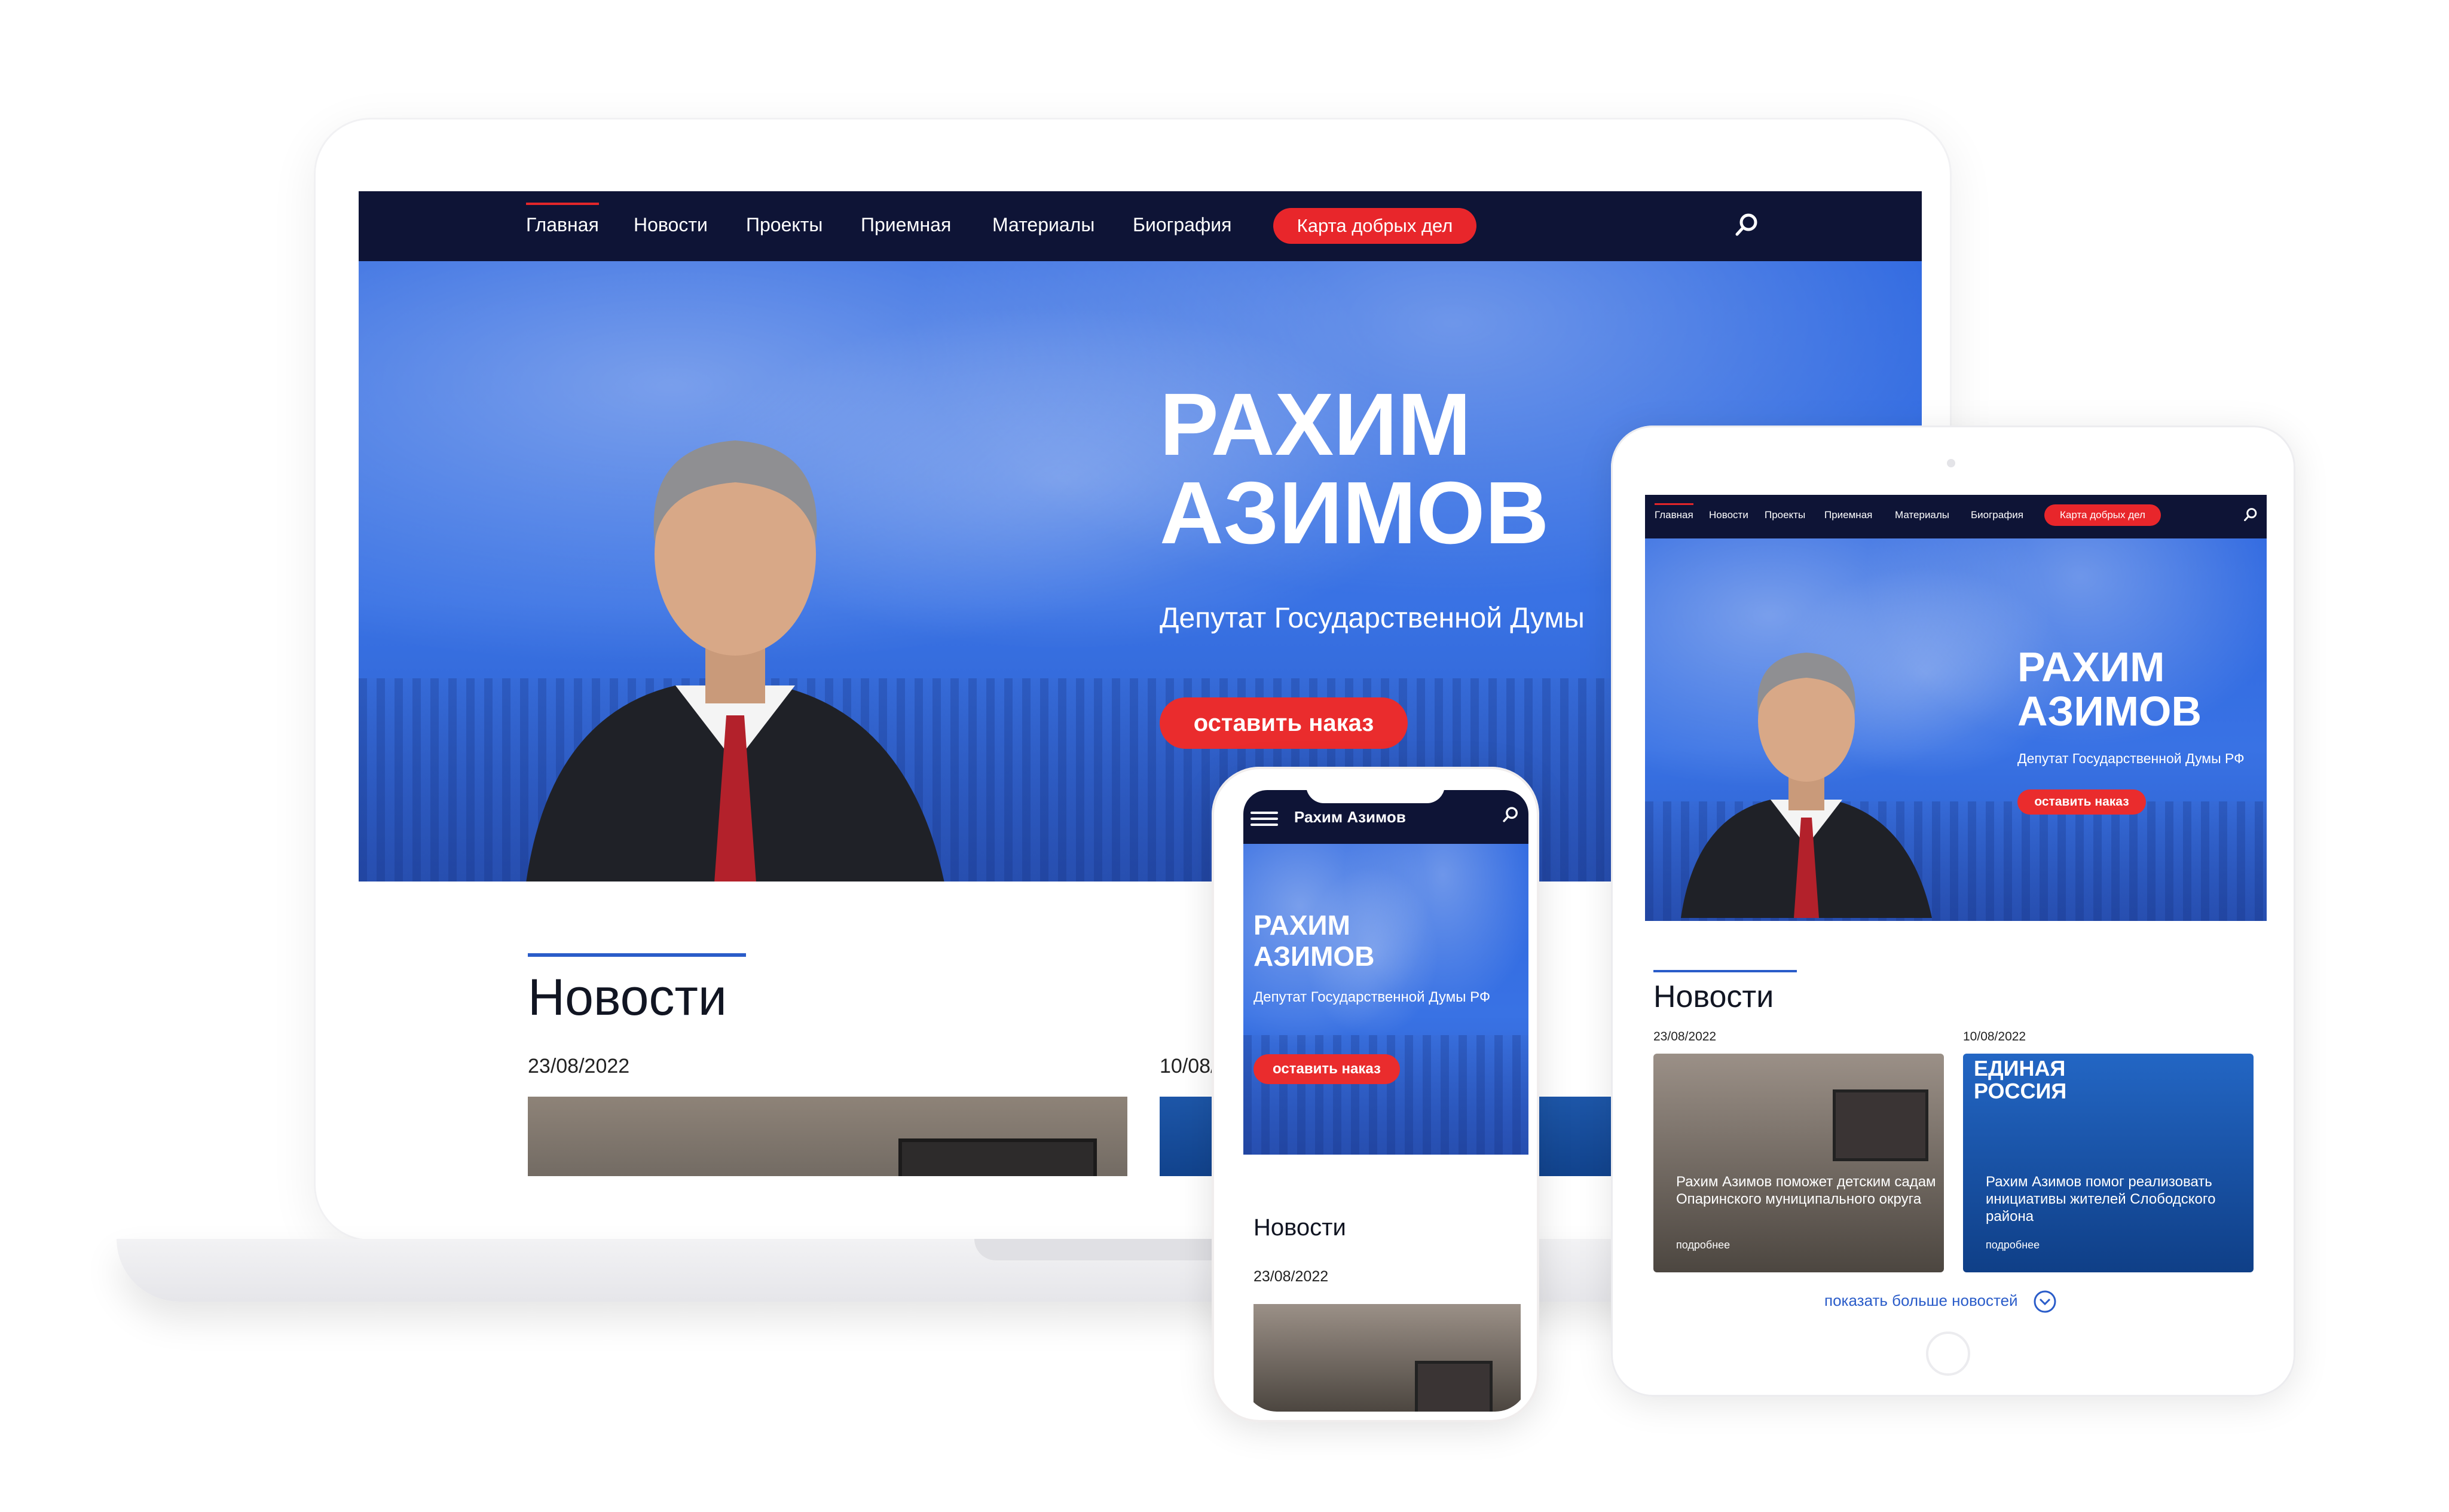  I want to click on nav-home: Главная, so click(562, 219).